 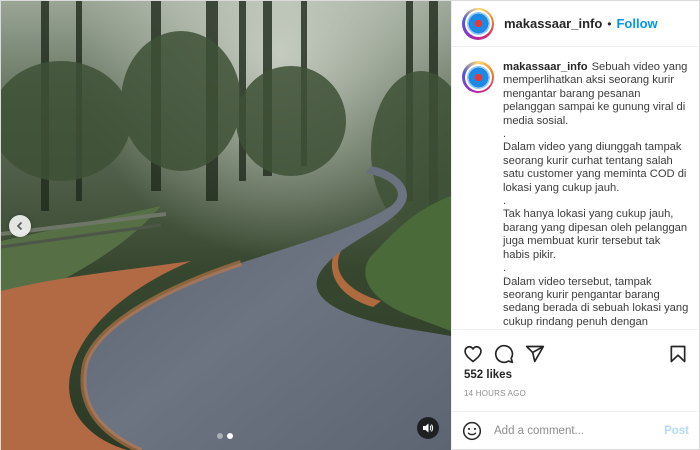 I want to click on header-username: makassaar_info, so click(x=553, y=23).